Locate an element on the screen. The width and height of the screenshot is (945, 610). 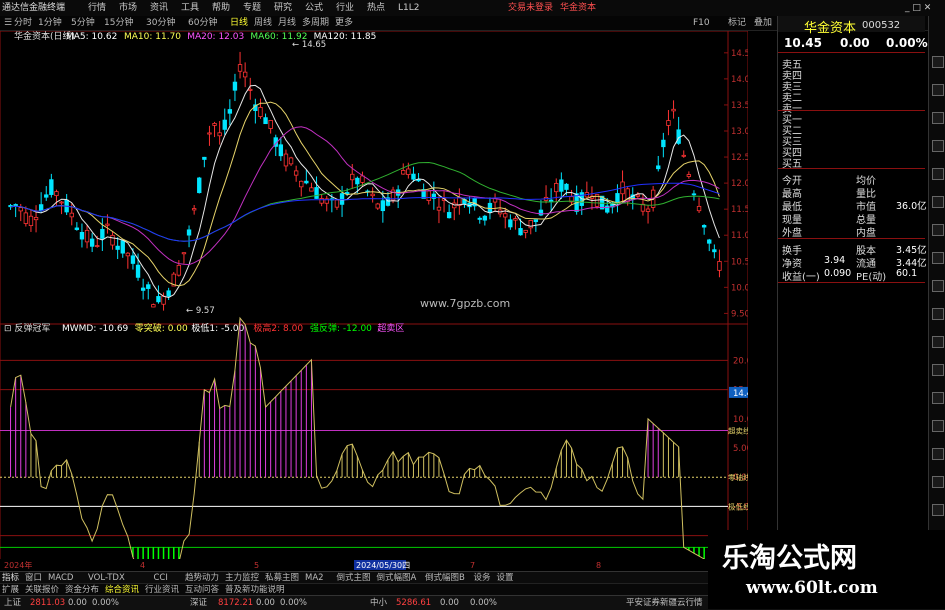
toolbar-right-2: 叠加 is located at coordinates (763, 23).